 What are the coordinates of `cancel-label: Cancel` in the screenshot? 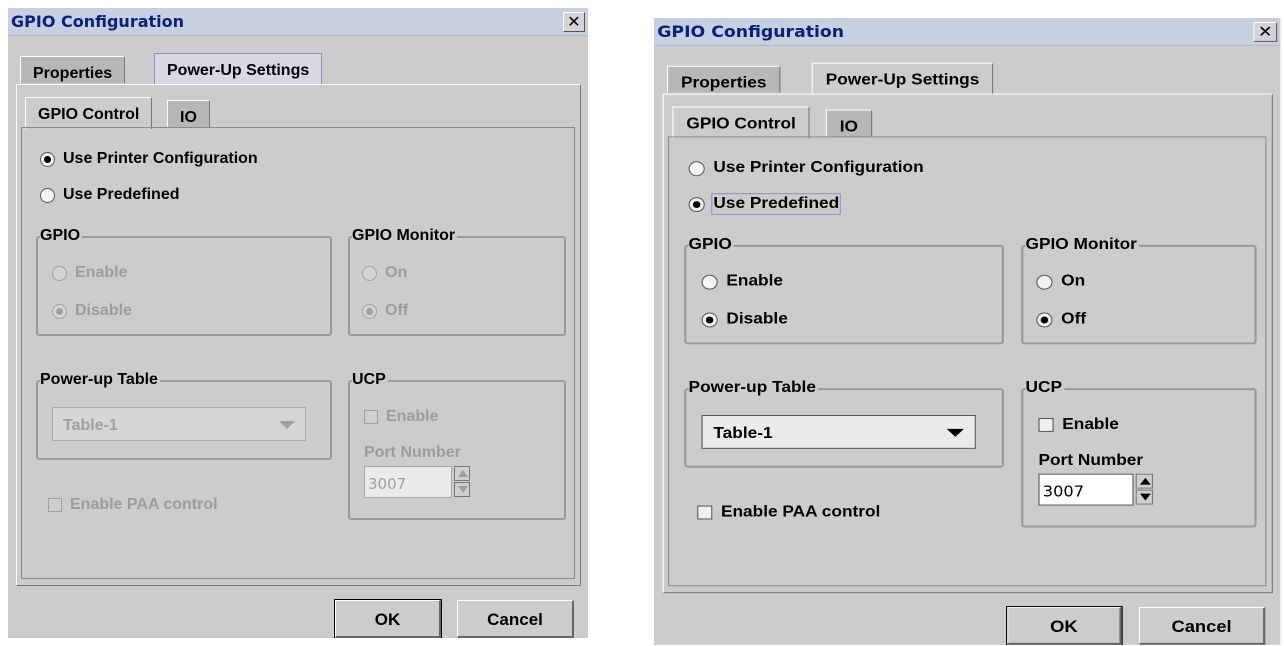 It's located at (515, 619).